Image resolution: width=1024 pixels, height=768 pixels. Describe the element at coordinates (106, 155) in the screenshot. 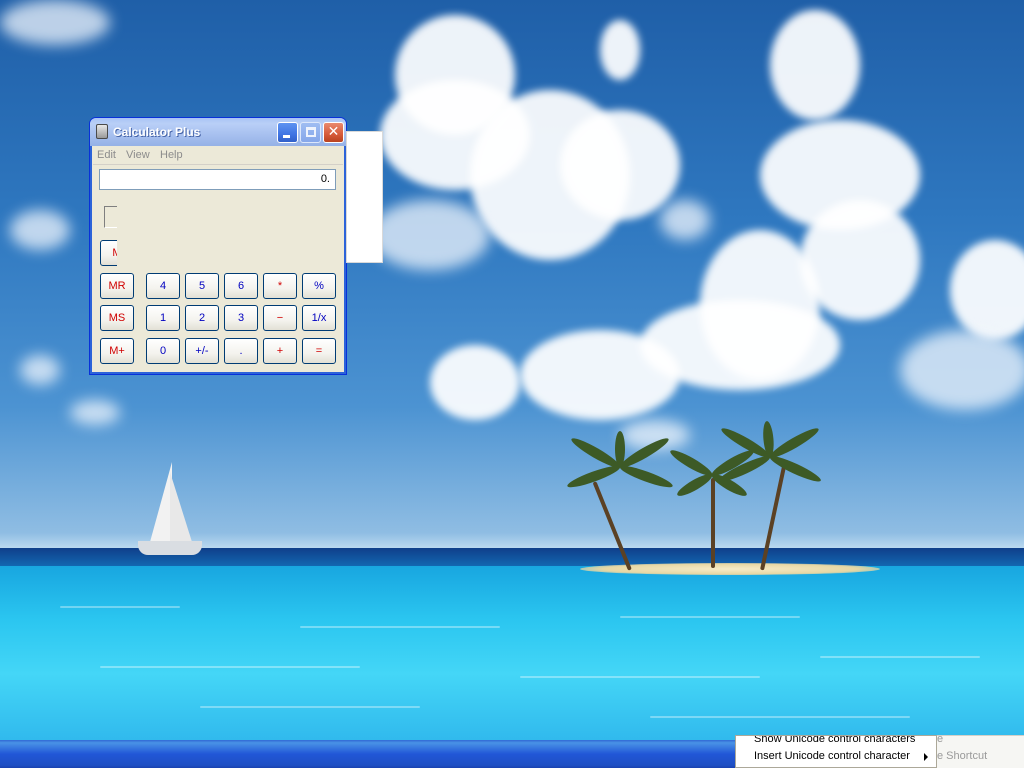

I see `menu-edit: Edit` at that location.